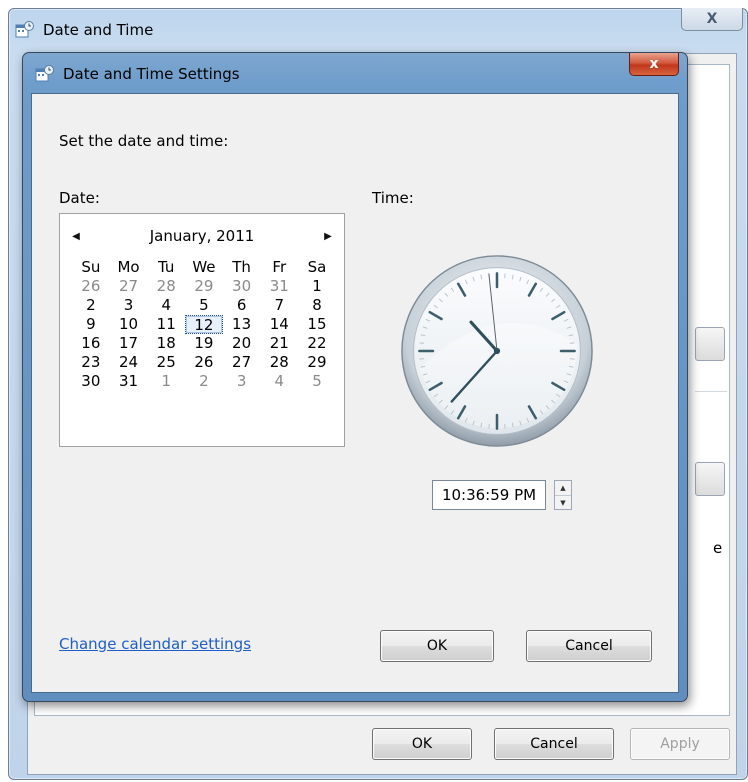 Image resolution: width=748 pixels, height=782 pixels. I want to click on calendar-week-row: 23 24 25 26 27 28 29, so click(204, 362).